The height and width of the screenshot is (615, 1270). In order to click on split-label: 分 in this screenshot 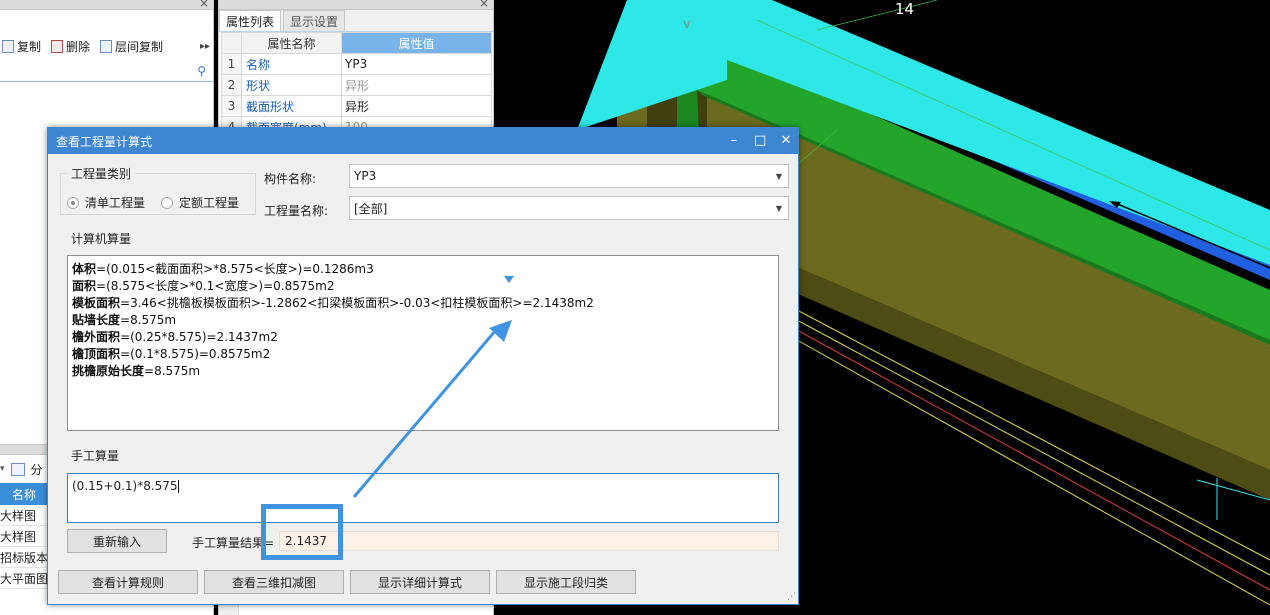, I will do `click(37, 469)`.